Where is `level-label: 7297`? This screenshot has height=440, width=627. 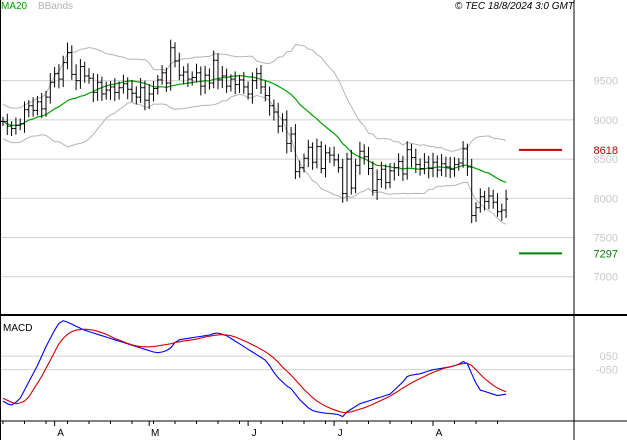 level-label: 7297 is located at coordinates (606, 254).